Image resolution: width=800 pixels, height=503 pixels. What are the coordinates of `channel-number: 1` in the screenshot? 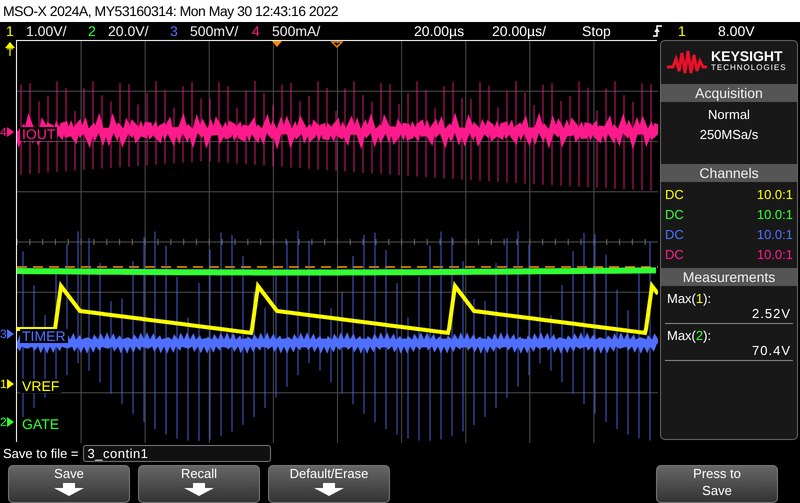 It's located at (13, 31).